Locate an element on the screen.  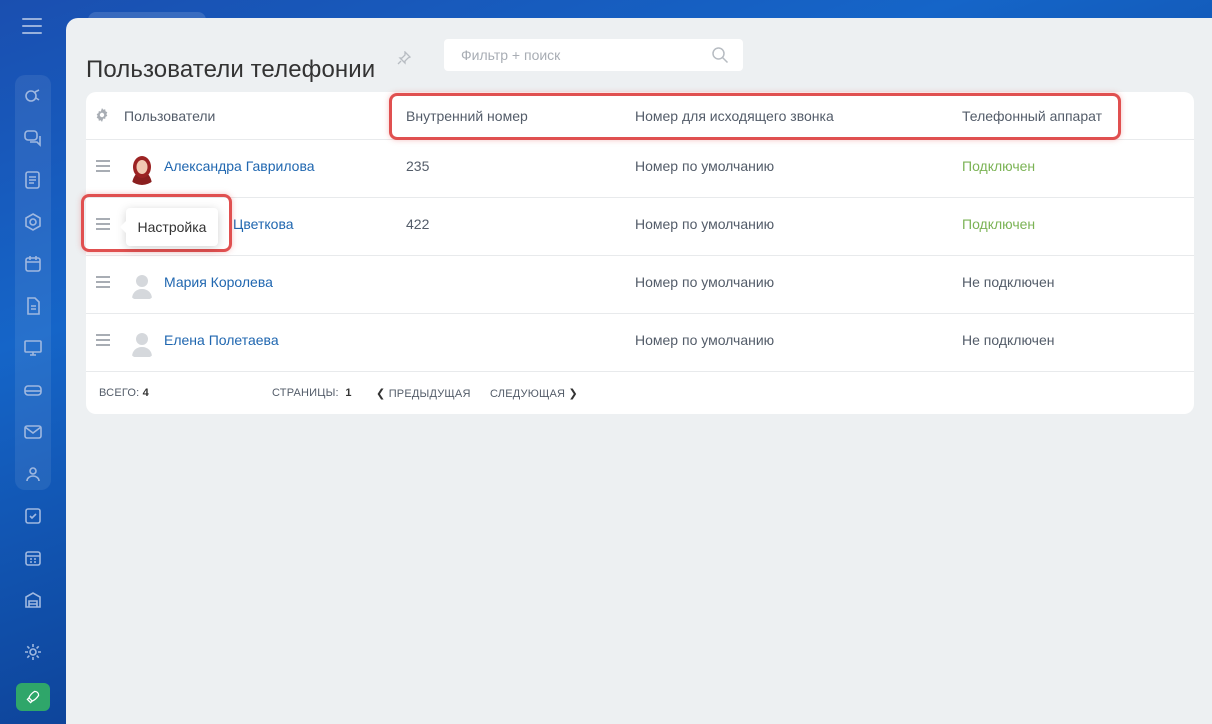
extension-number: 235 is located at coordinates (418, 166).